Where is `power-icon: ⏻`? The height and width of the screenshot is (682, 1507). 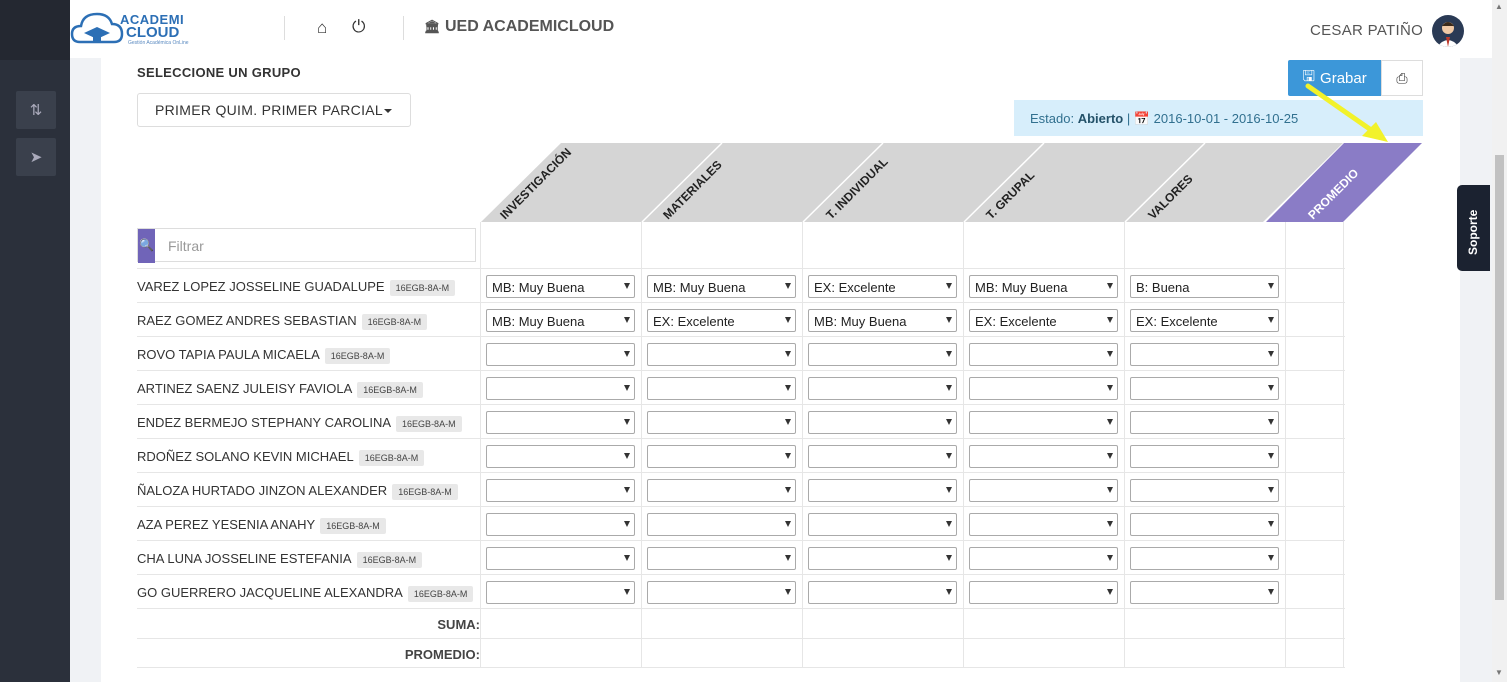
power-icon: ⏻ is located at coordinates (358, 27).